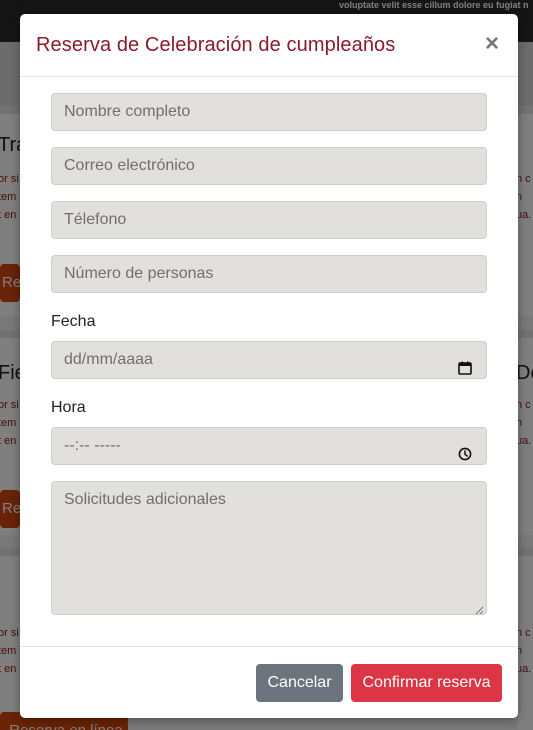 The height and width of the screenshot is (730, 533). I want to click on modal-header: Reserva de Celebración de cumpleaños ×, so click(269, 45).